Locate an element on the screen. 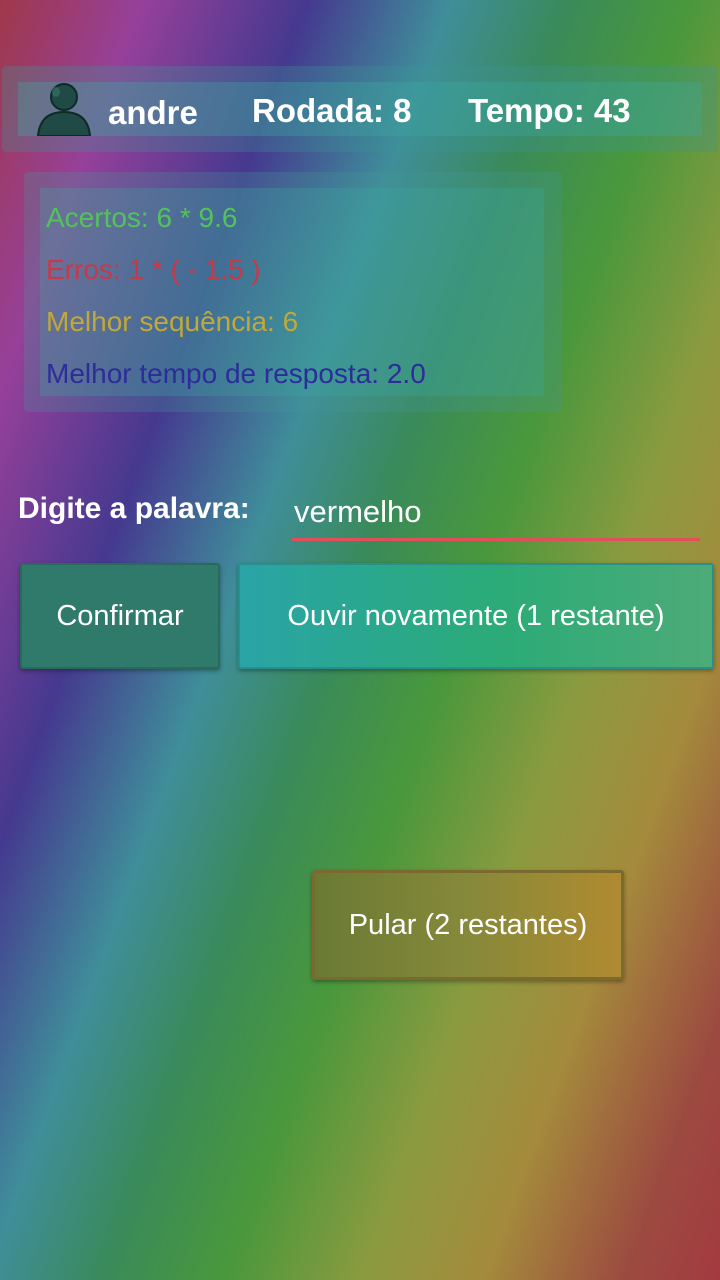 The width and height of the screenshot is (720, 1280). correct-stat: Acertos: 6 * 9.6 is located at coordinates (142, 217).